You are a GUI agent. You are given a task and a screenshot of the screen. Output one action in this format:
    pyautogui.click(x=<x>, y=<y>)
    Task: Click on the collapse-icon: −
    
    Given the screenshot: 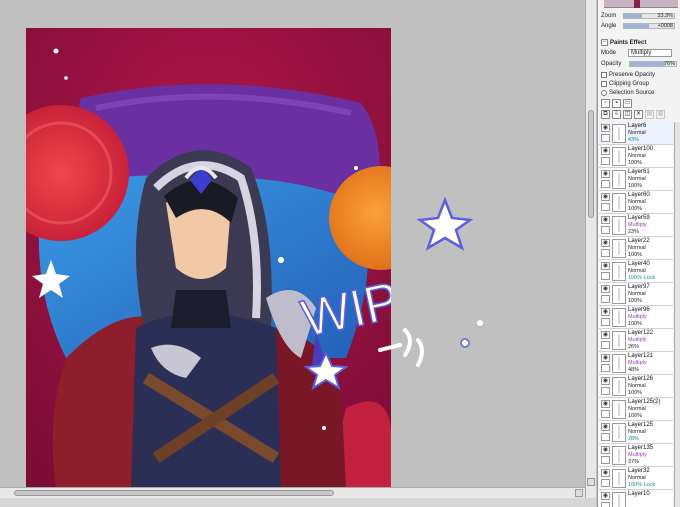 What is the action you would take?
    pyautogui.click(x=604, y=42)
    